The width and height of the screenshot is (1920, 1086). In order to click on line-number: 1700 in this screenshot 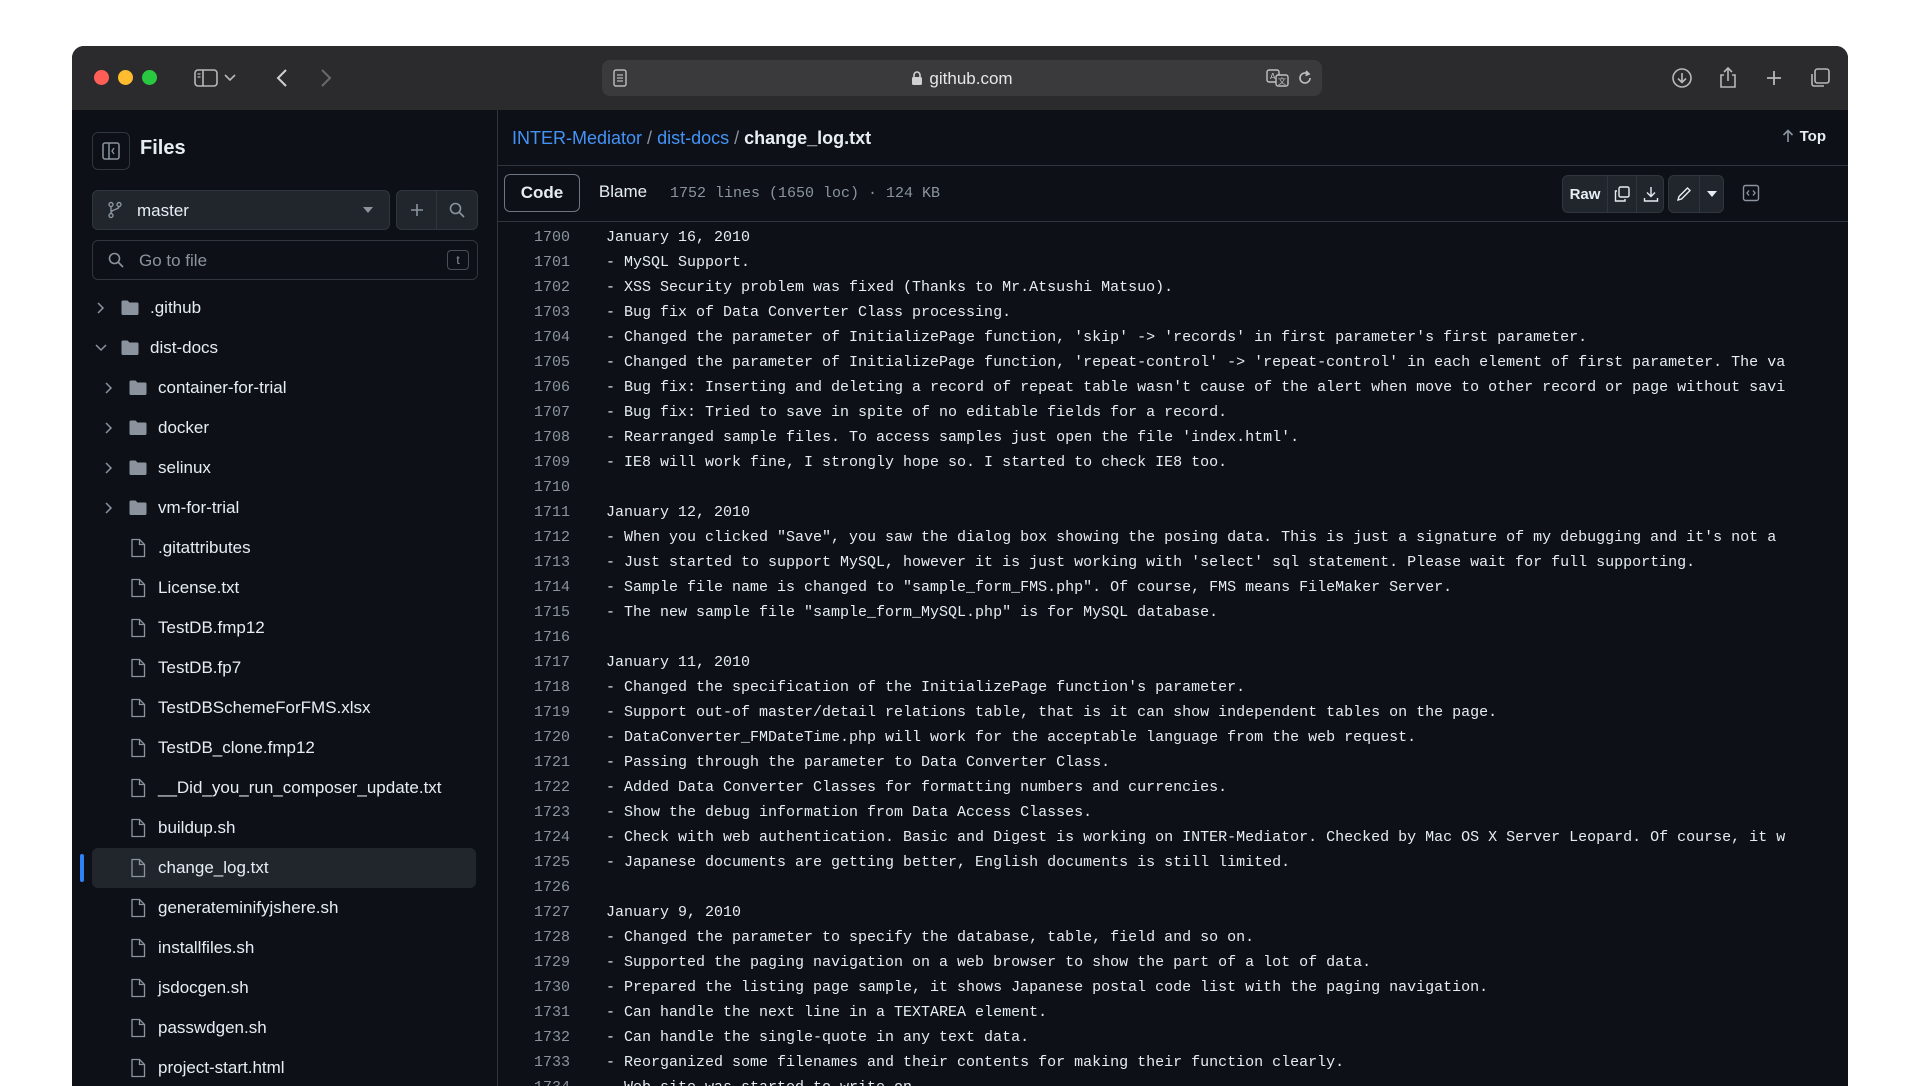, I will do `click(534, 237)`.